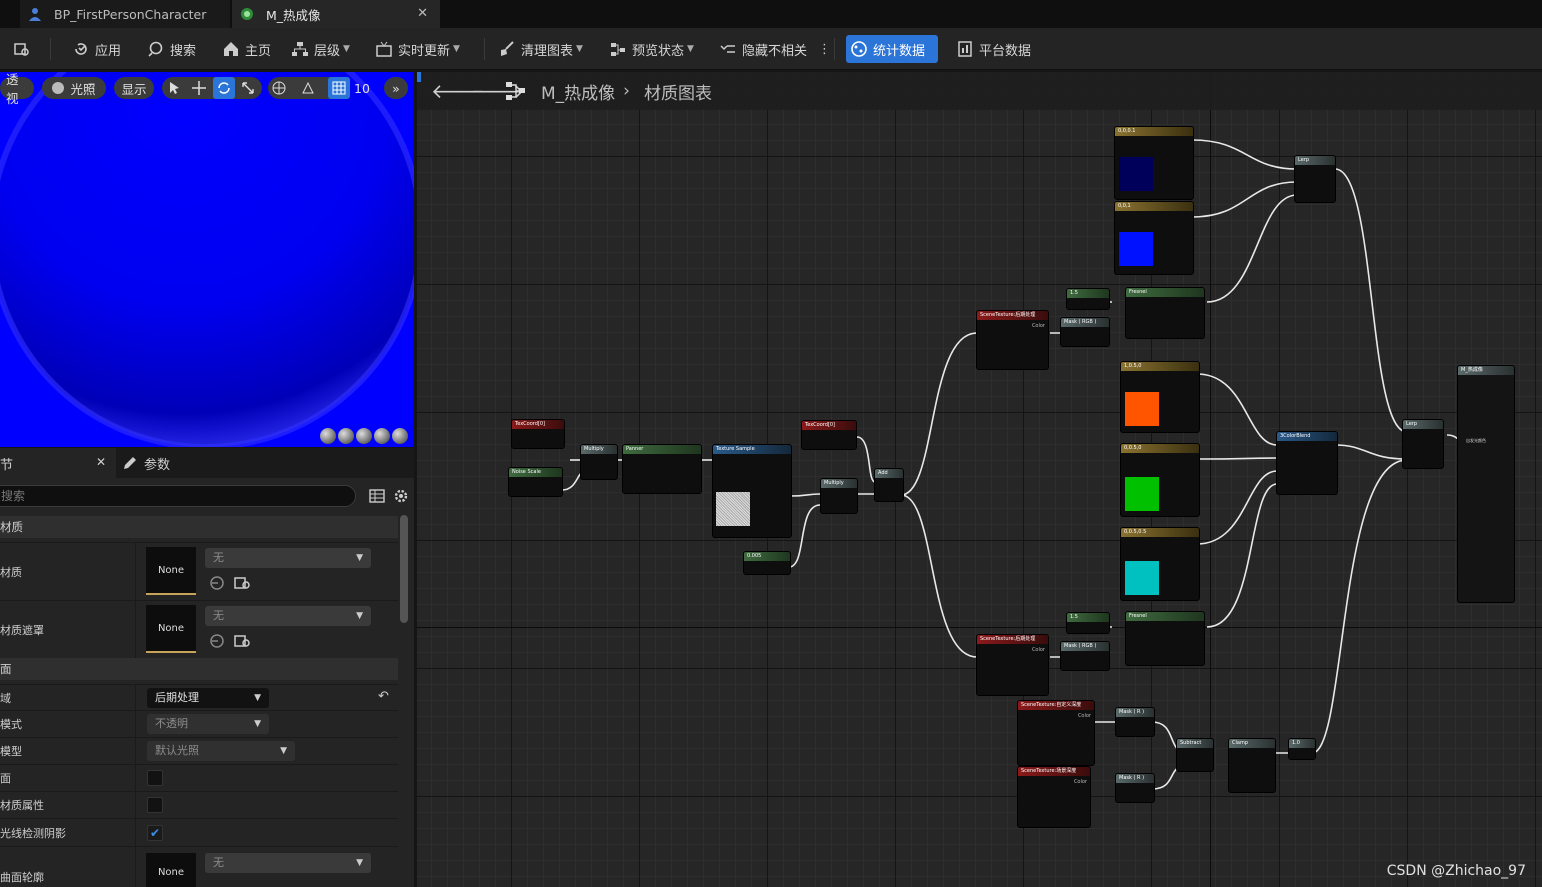 This screenshot has width=1542, height=887. Describe the element at coordinates (1054, 797) in the screenshot. I see `node-scenetexture-scene-depth: SceneTexture:场景深度 Color` at that location.